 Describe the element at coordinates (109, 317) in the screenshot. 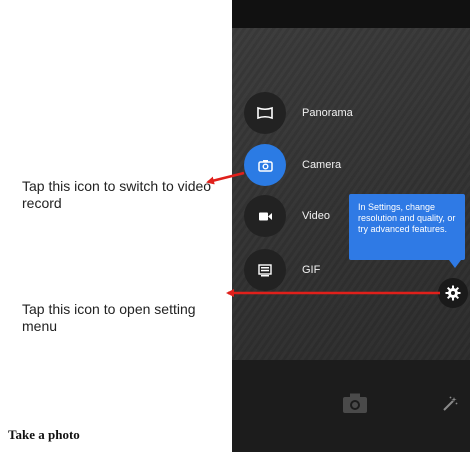

I see `instruction-open-settings: Tap this icon to open setting menu` at that location.